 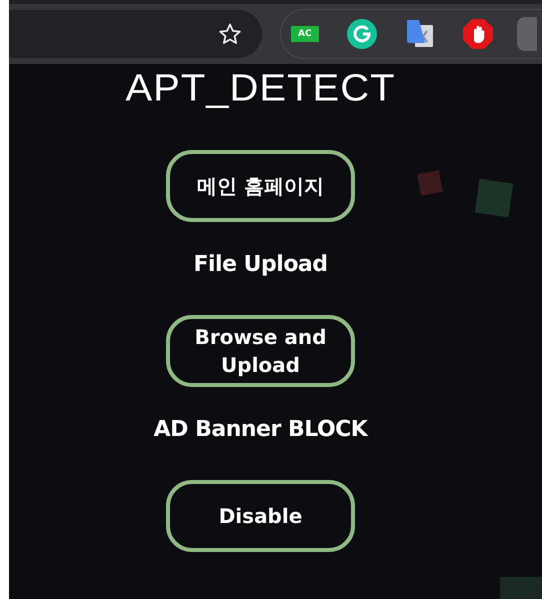 What do you see at coordinates (230, 34) in the screenshot?
I see `bookmark-star-icon` at bounding box center [230, 34].